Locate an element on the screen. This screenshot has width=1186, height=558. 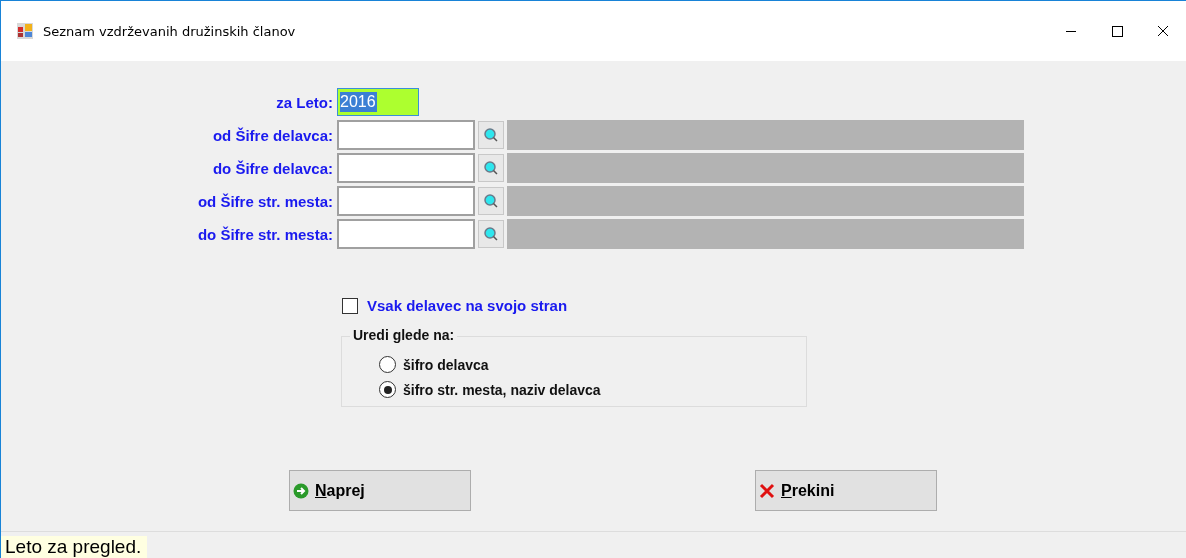
checkbox-label: Vsak delavec na svojo stran is located at coordinates (467, 305).